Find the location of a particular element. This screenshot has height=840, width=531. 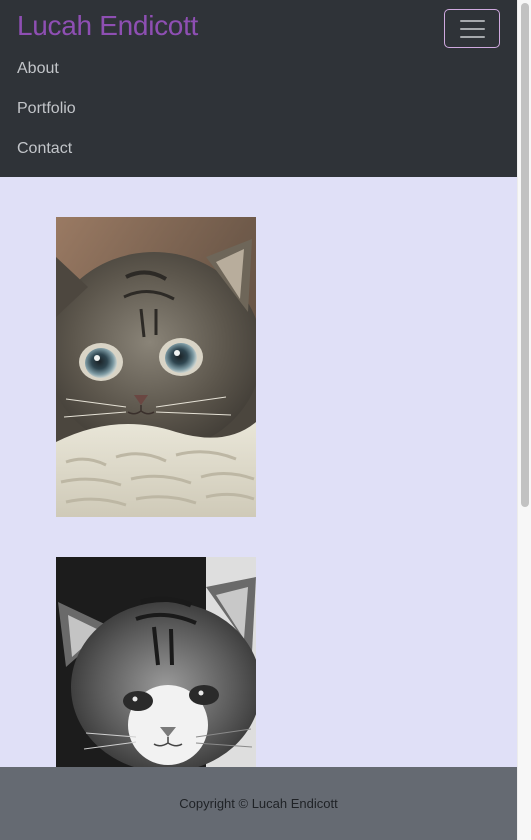

nav-link-portfolio: Portfolio is located at coordinates (46, 109).